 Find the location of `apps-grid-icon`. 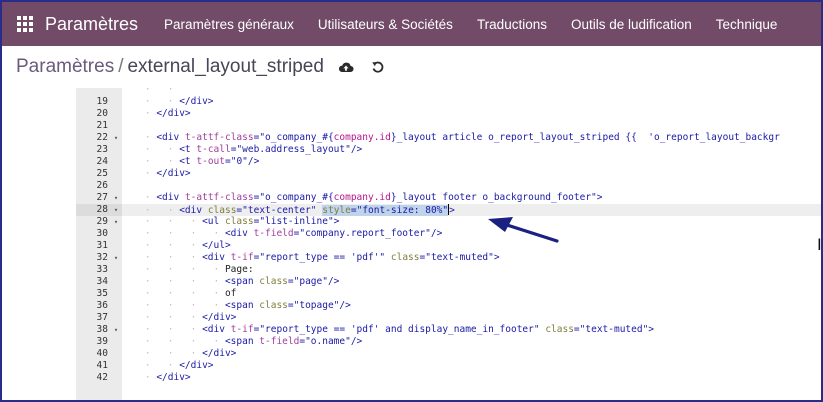

apps-grid-icon is located at coordinates (25, 24).